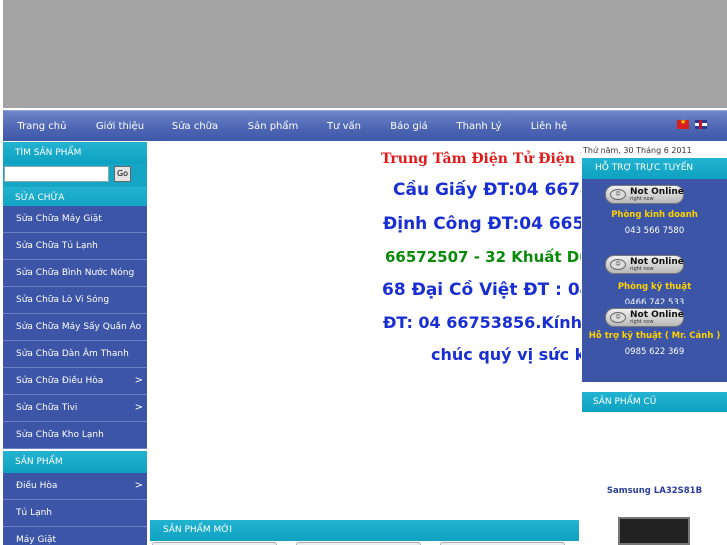  I want to click on contact-phone: 0985 622 369, so click(654, 352).